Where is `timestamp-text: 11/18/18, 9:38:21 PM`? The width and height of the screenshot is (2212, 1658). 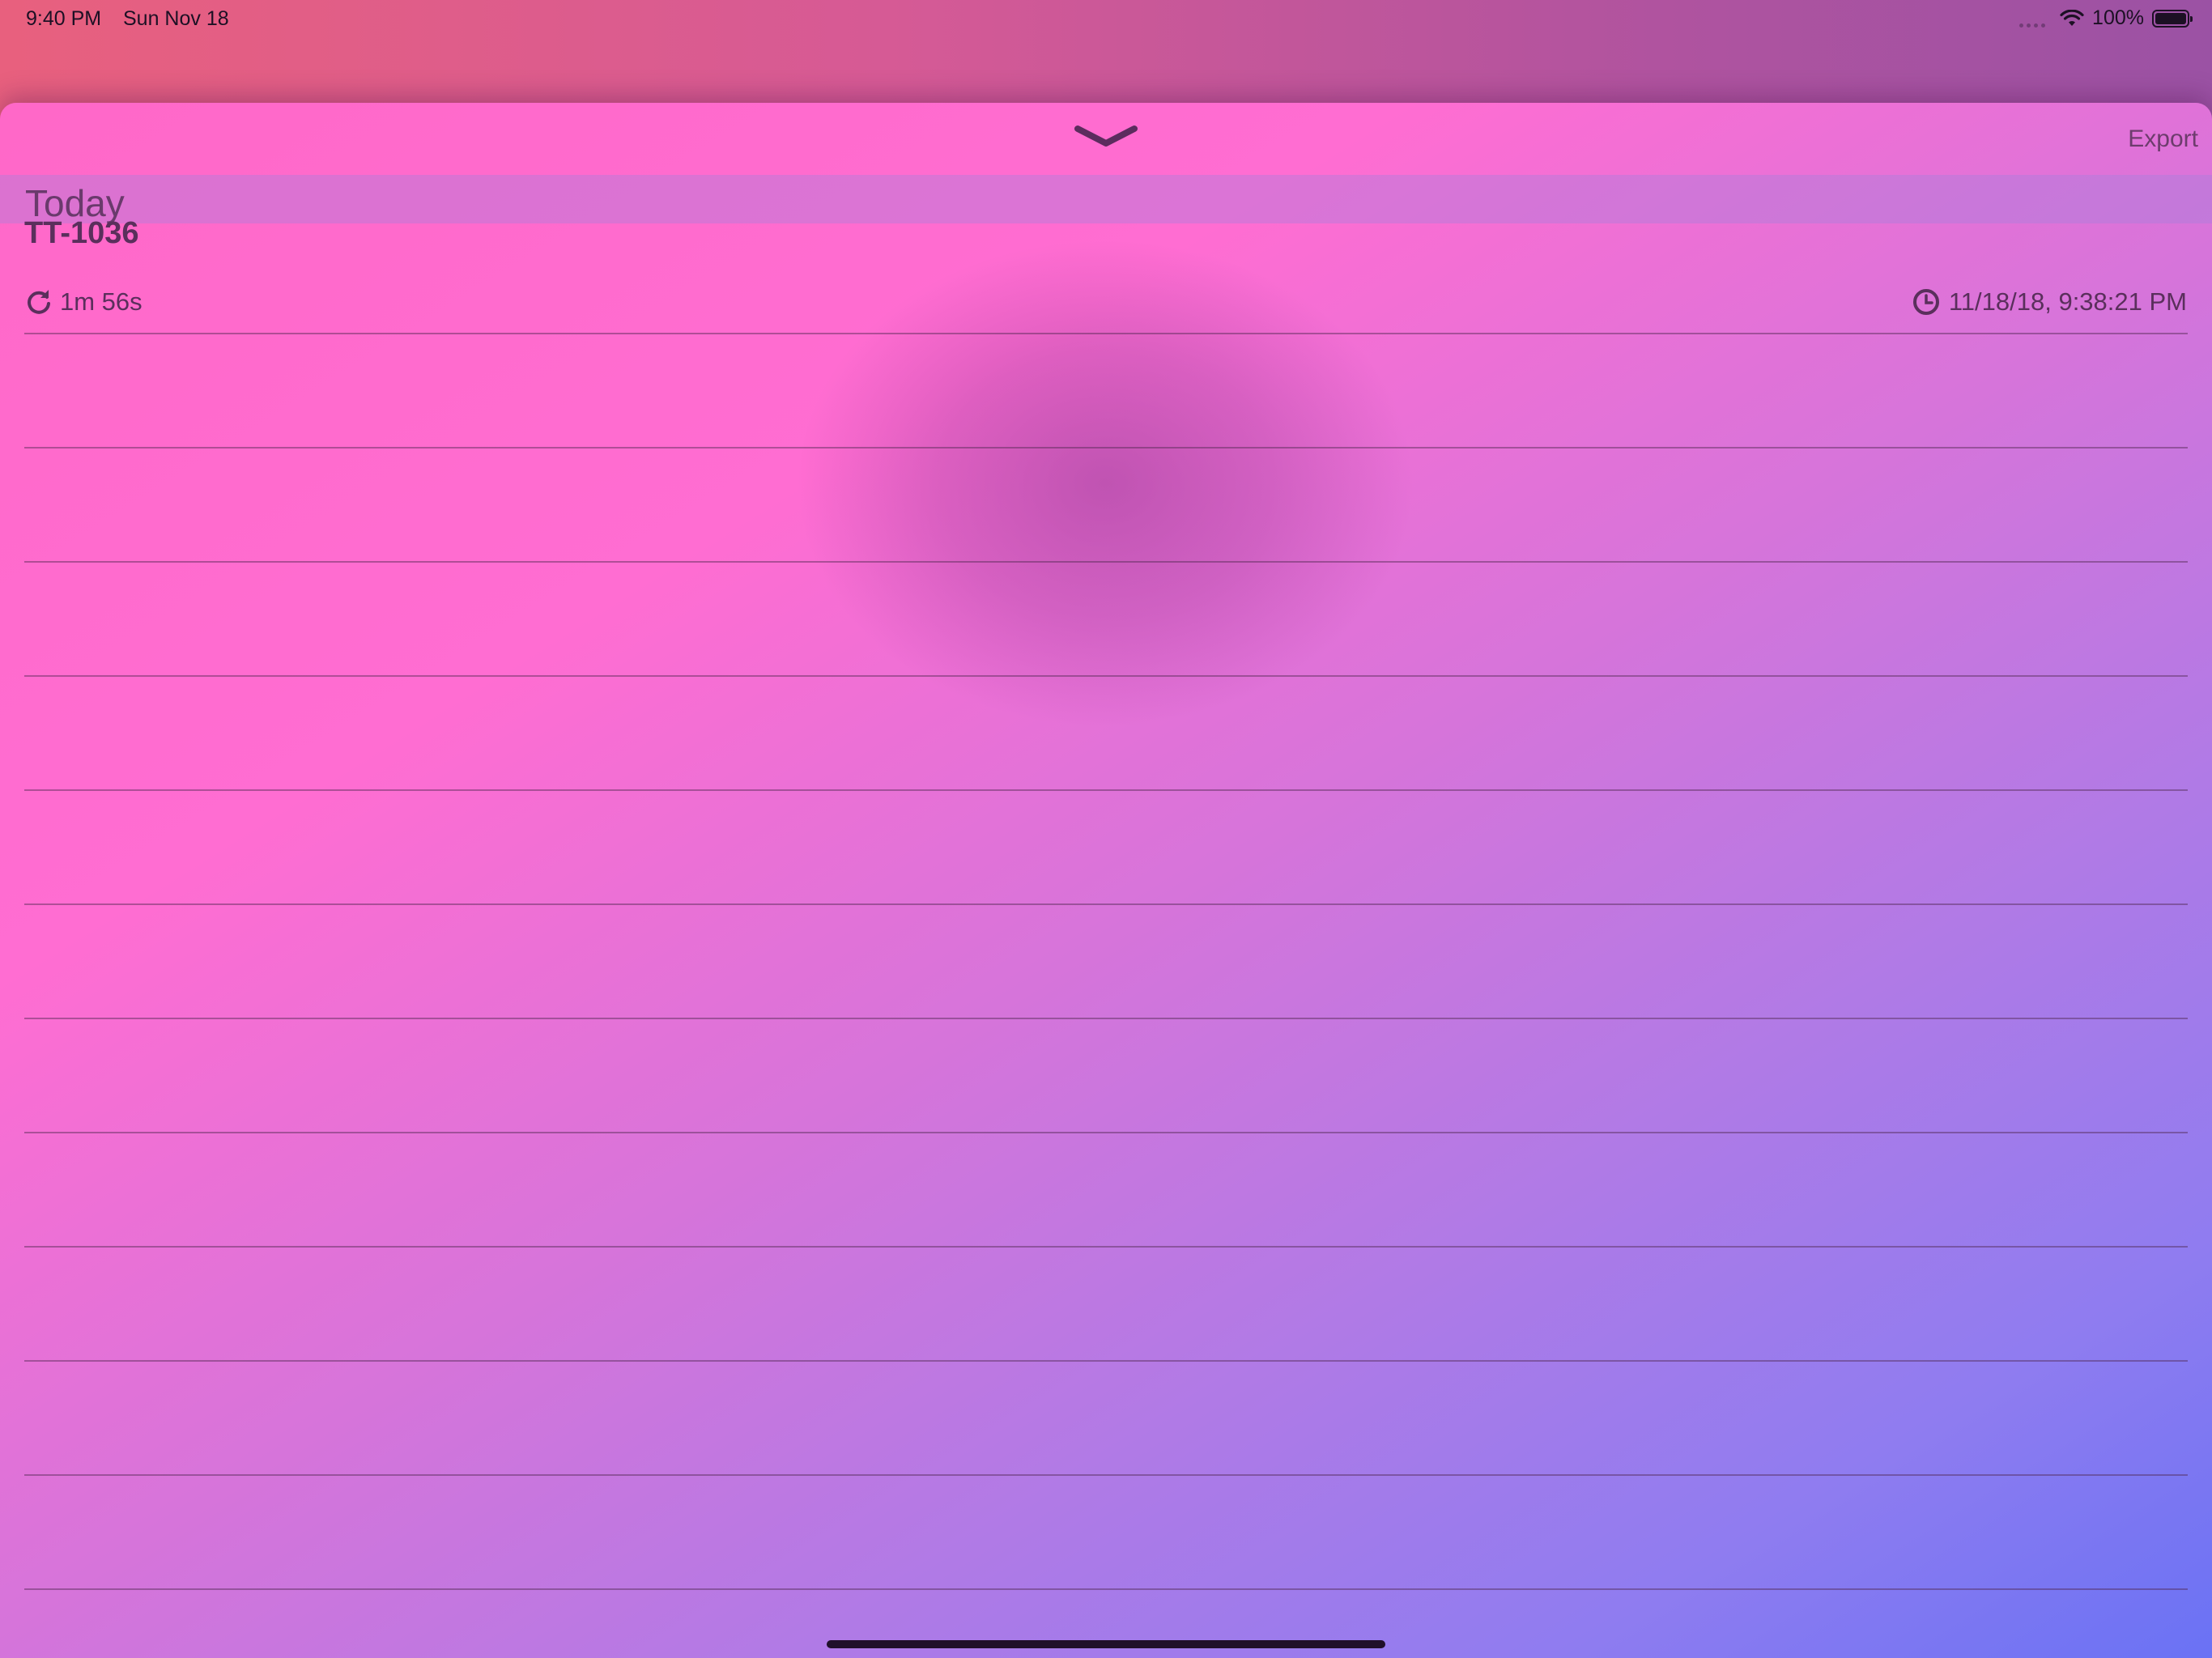 timestamp-text: 11/18/18, 9:38:21 PM is located at coordinates (2067, 301).